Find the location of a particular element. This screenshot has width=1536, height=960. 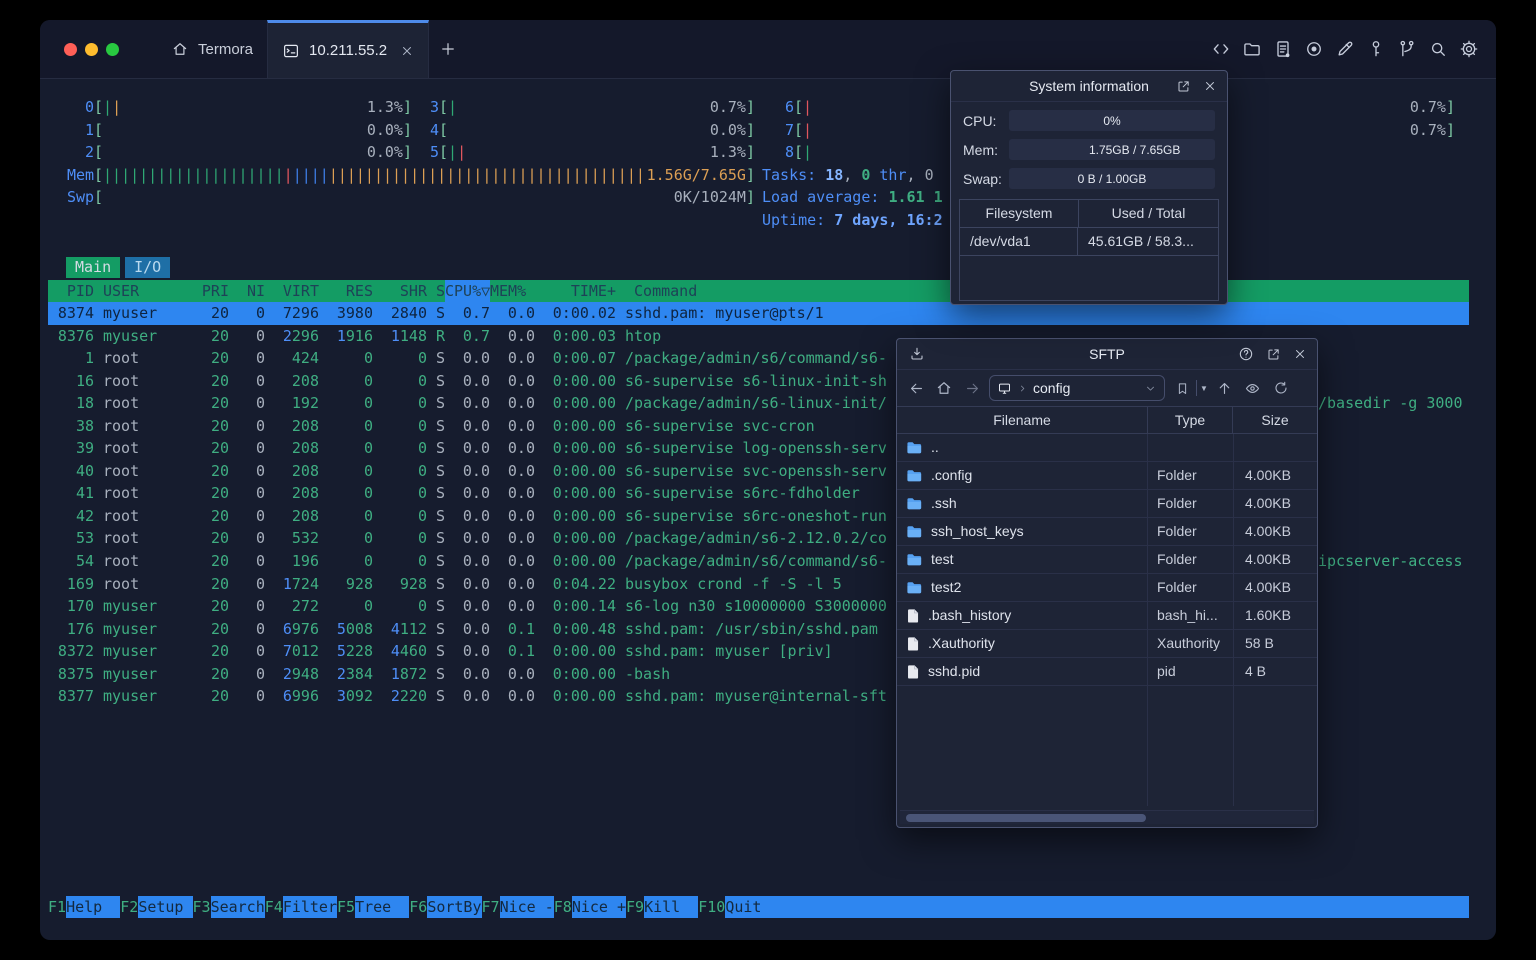

record-icon is located at coordinates (1314, 49).